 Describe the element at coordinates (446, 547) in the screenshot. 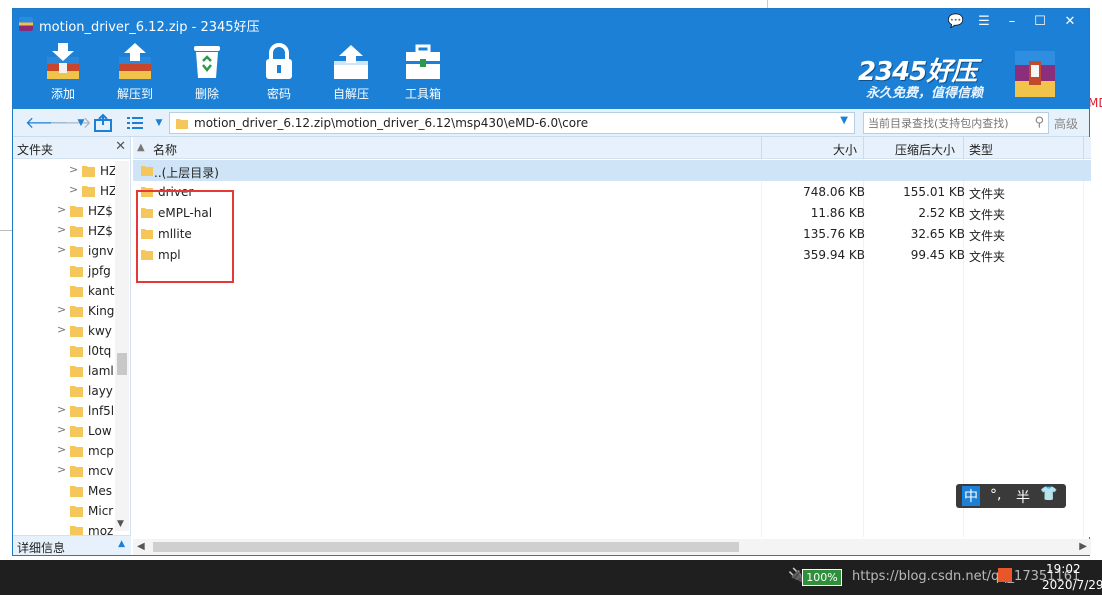

I see `horizontal-scroll-thumb` at that location.